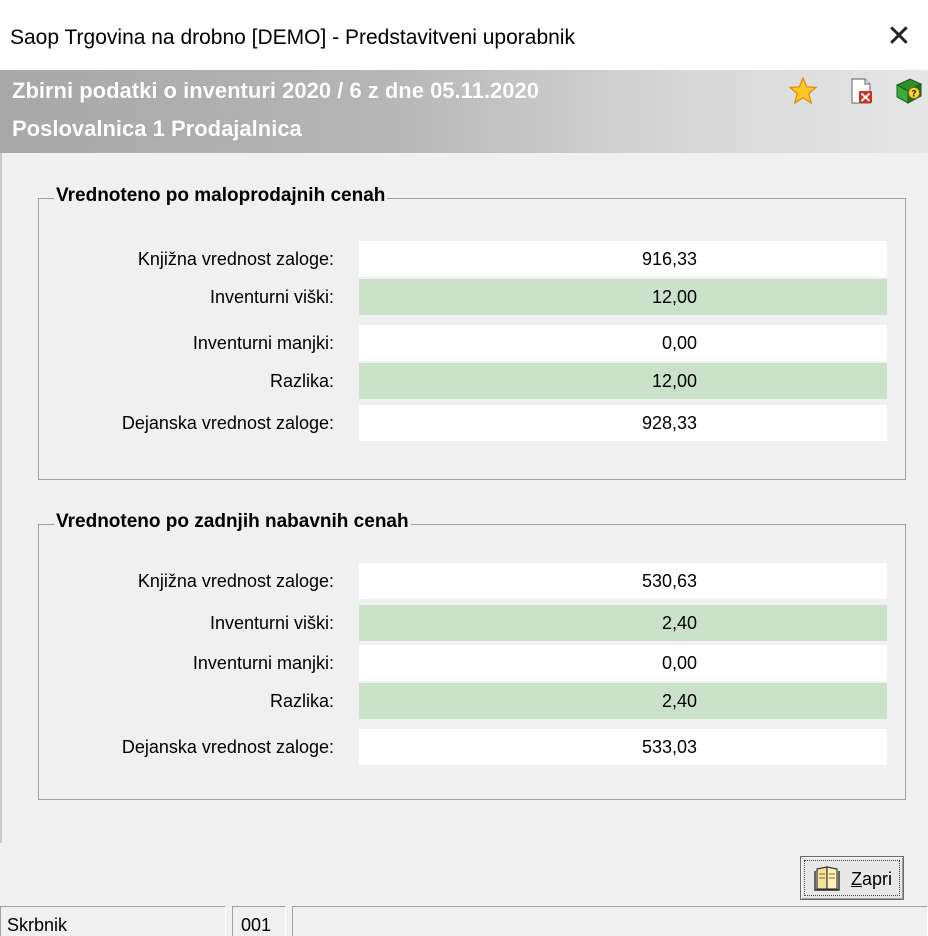  What do you see at coordinates (1, 498) in the screenshot?
I see `left-edge` at bounding box center [1, 498].